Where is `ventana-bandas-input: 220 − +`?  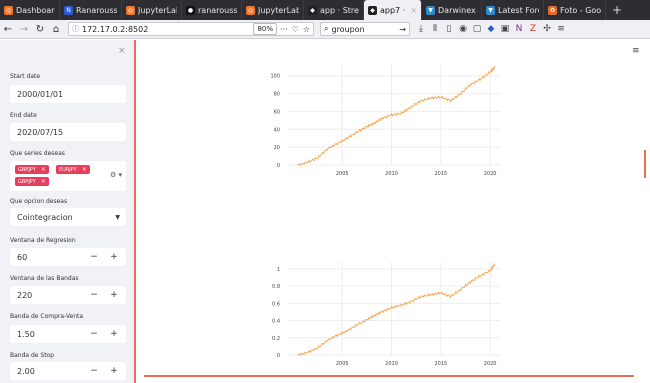
ventana-bandas-input: 220 − + is located at coordinates (68, 295).